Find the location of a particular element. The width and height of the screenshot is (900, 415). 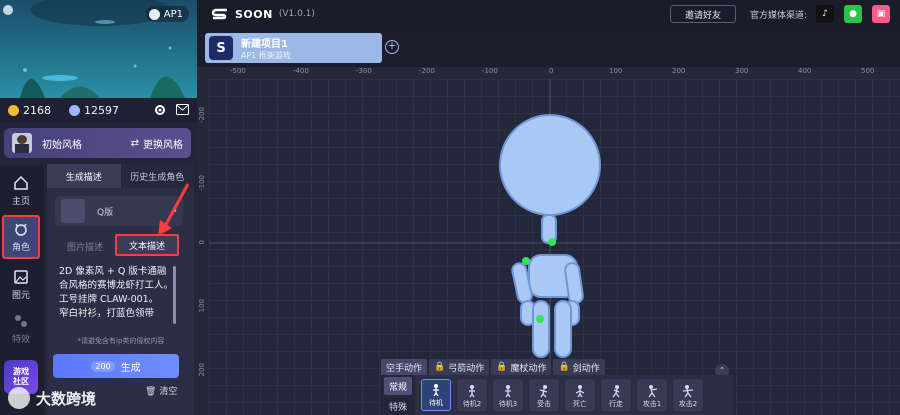

action-label: 死亡 is located at coordinates (580, 404).